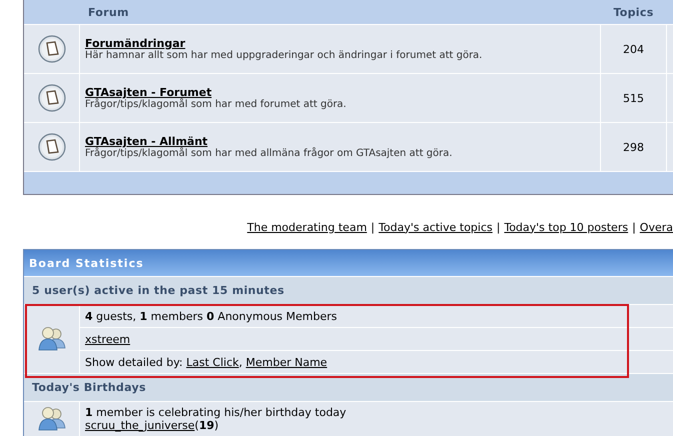 This screenshot has width=673, height=436. What do you see at coordinates (287, 362) in the screenshot?
I see `sort-link: Member Name` at bounding box center [287, 362].